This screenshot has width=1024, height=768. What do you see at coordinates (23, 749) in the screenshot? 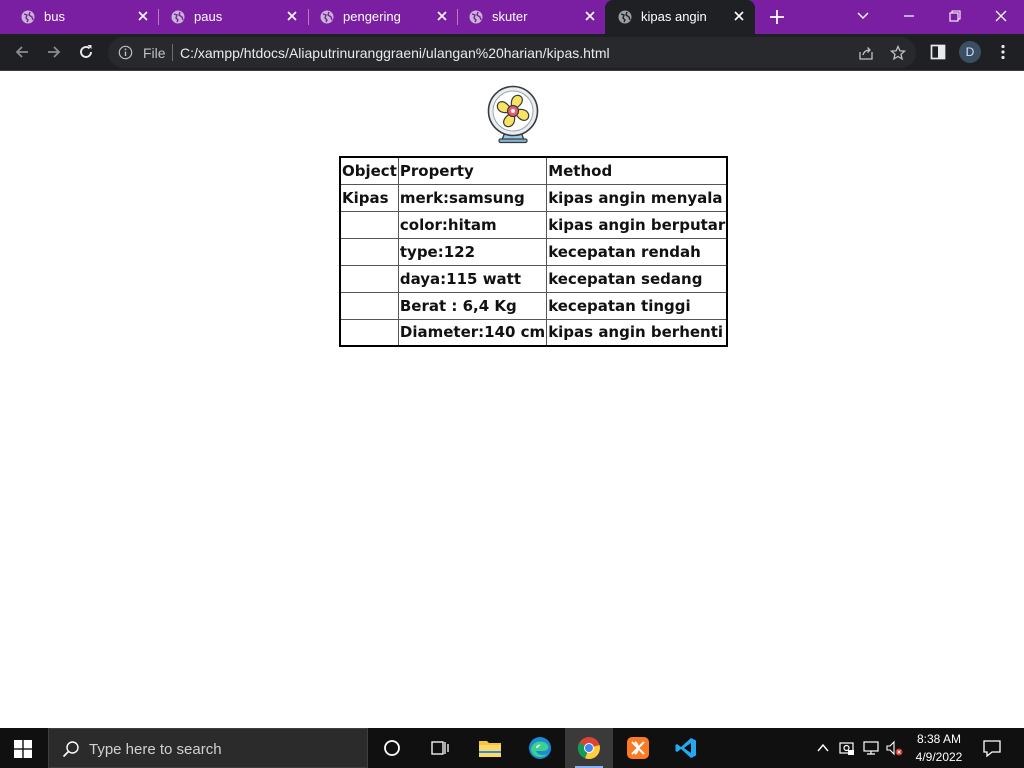
I see `windows-start-icon` at bounding box center [23, 749].